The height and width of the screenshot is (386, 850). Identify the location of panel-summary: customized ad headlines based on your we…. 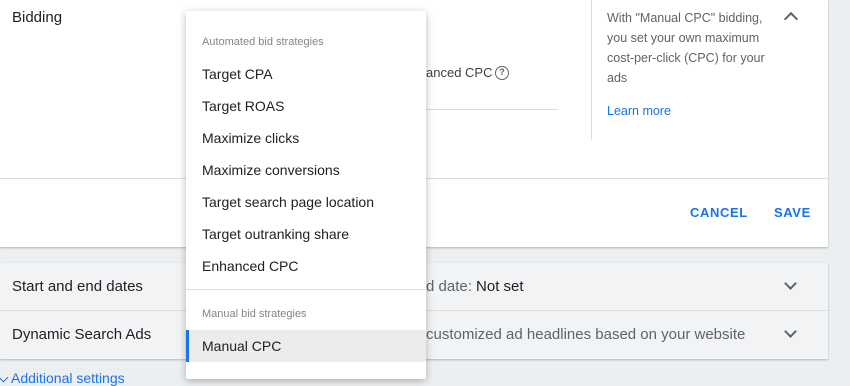
(586, 334).